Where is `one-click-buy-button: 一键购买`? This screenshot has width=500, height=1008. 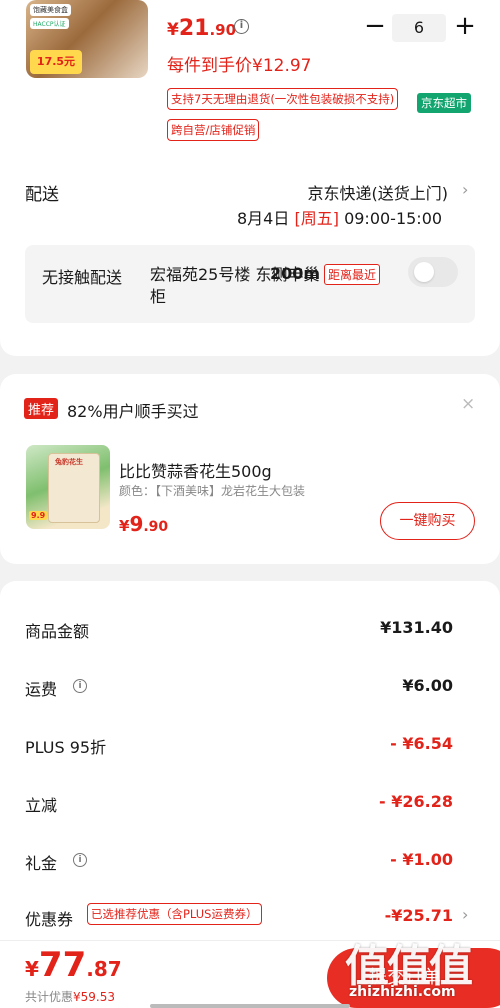
one-click-buy-button: 一键购买 is located at coordinates (427, 521).